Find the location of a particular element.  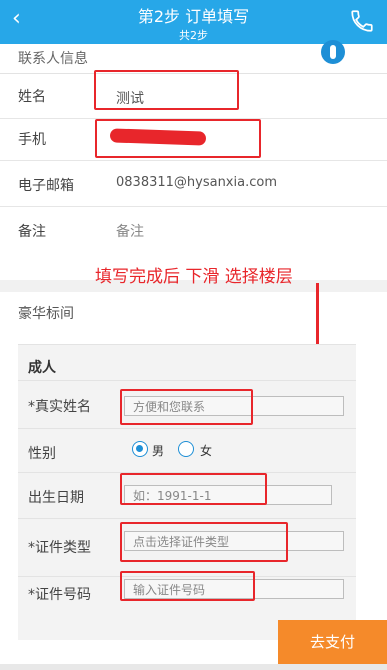

guest-type-row: 成人 is located at coordinates (187, 363).